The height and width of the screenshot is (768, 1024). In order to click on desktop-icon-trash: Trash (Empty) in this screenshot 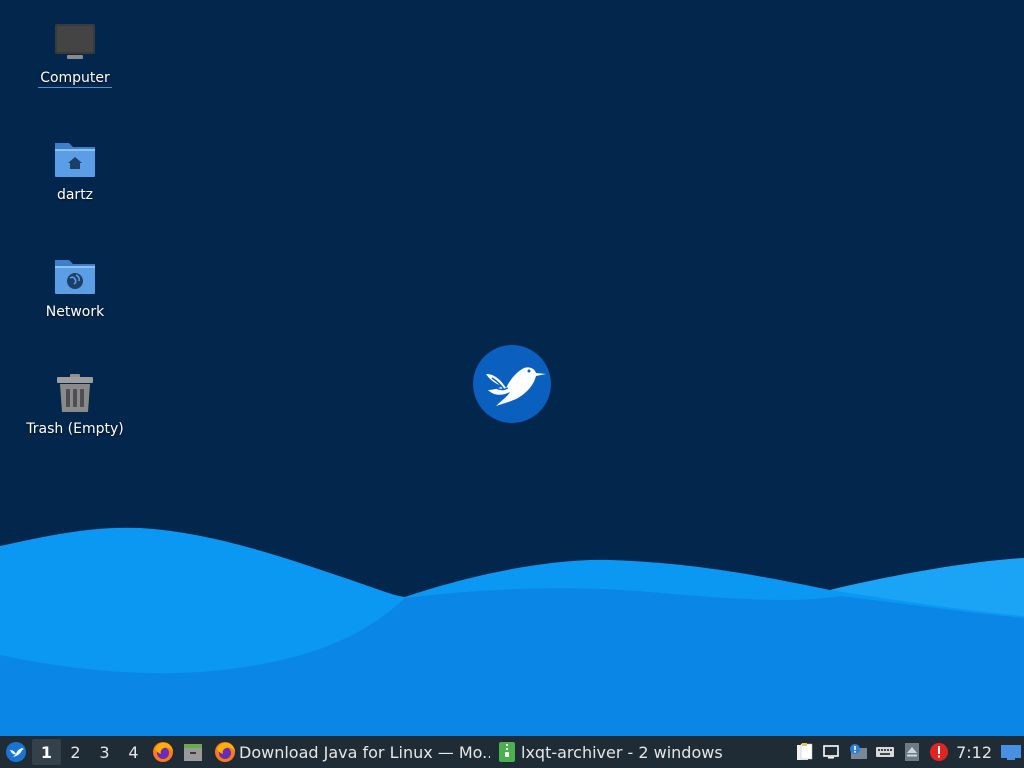, I will do `click(75, 403)`.